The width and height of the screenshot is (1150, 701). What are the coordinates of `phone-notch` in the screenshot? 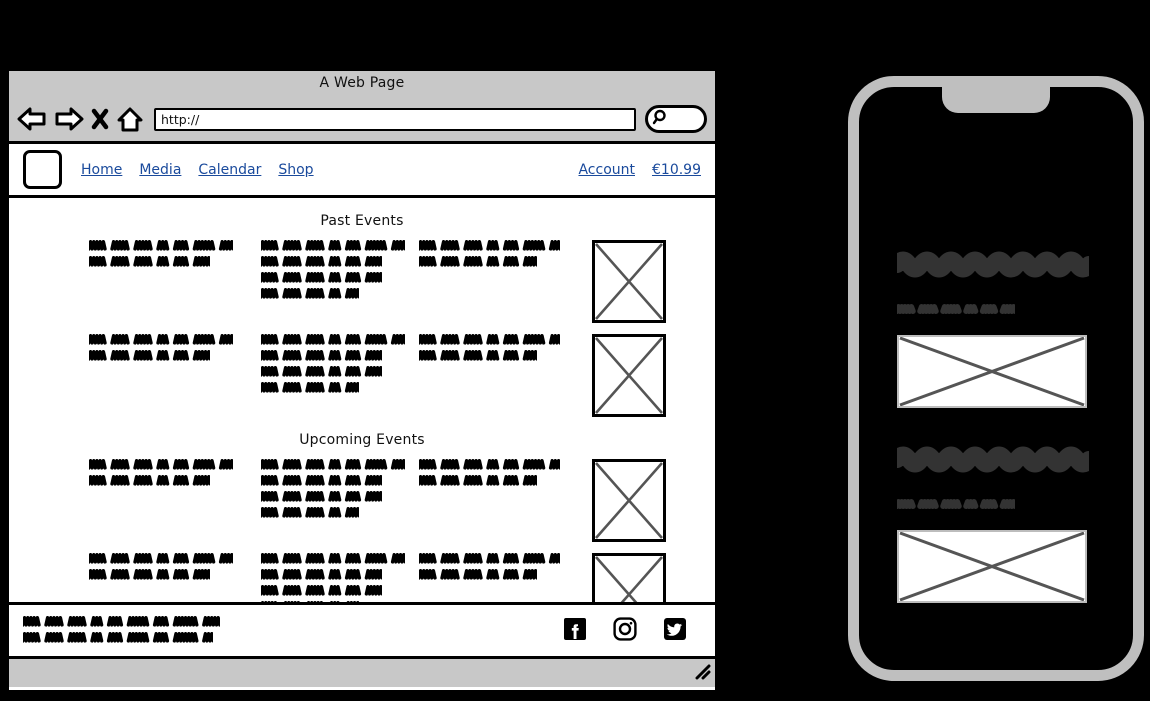 It's located at (996, 100).